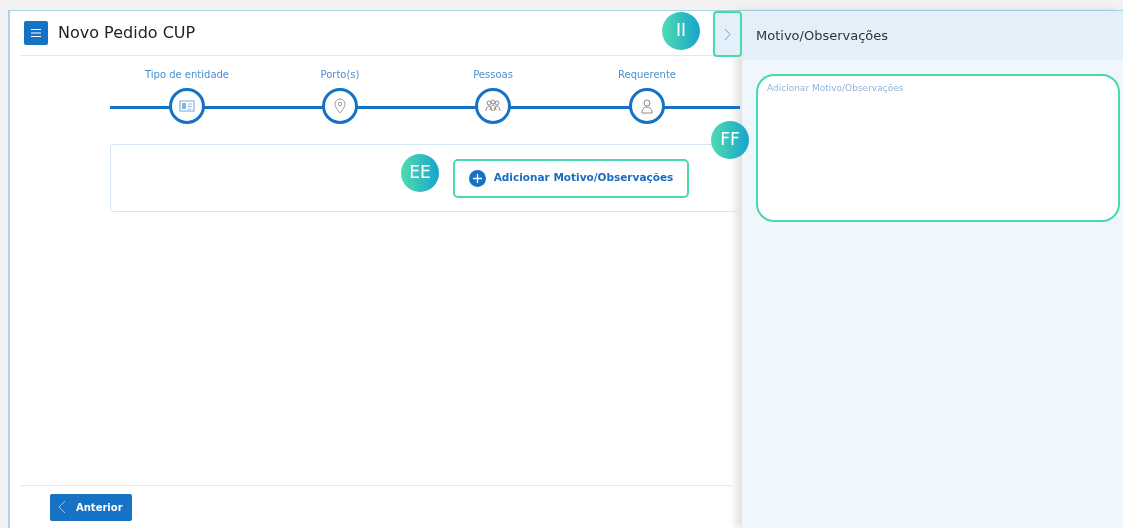 The height and width of the screenshot is (528, 1123). Describe the element at coordinates (647, 75) in the screenshot. I see `step-label: Requerente` at that location.